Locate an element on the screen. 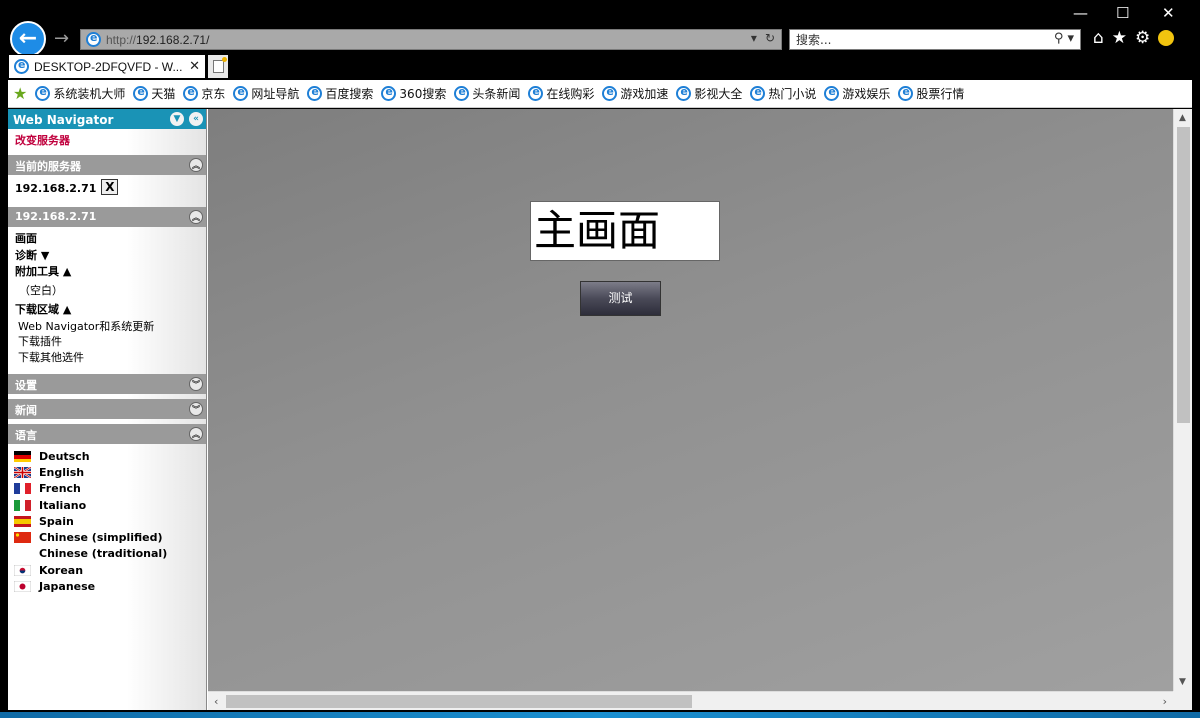  dropdown-arrow-icon: ▾ is located at coordinates (754, 38).